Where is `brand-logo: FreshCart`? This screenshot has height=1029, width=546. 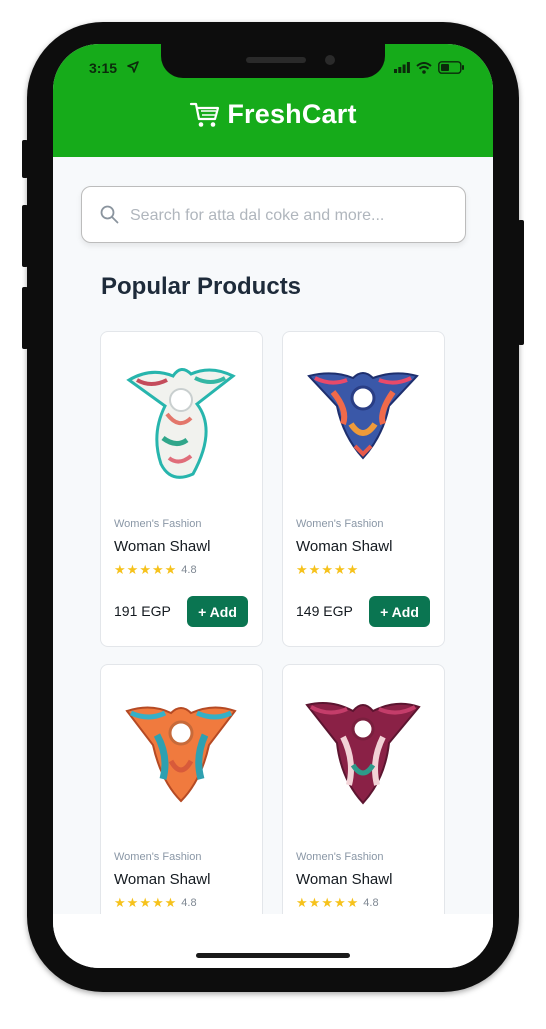
brand-logo: FreshCart is located at coordinates (273, 114).